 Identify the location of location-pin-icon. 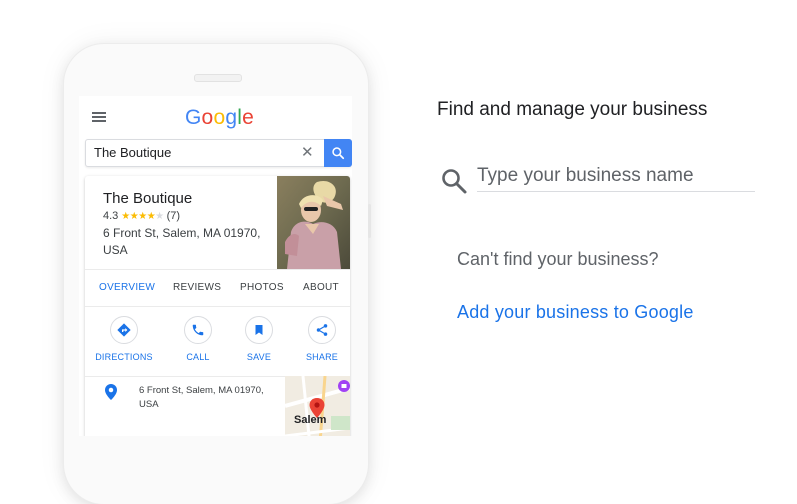
(111, 392).